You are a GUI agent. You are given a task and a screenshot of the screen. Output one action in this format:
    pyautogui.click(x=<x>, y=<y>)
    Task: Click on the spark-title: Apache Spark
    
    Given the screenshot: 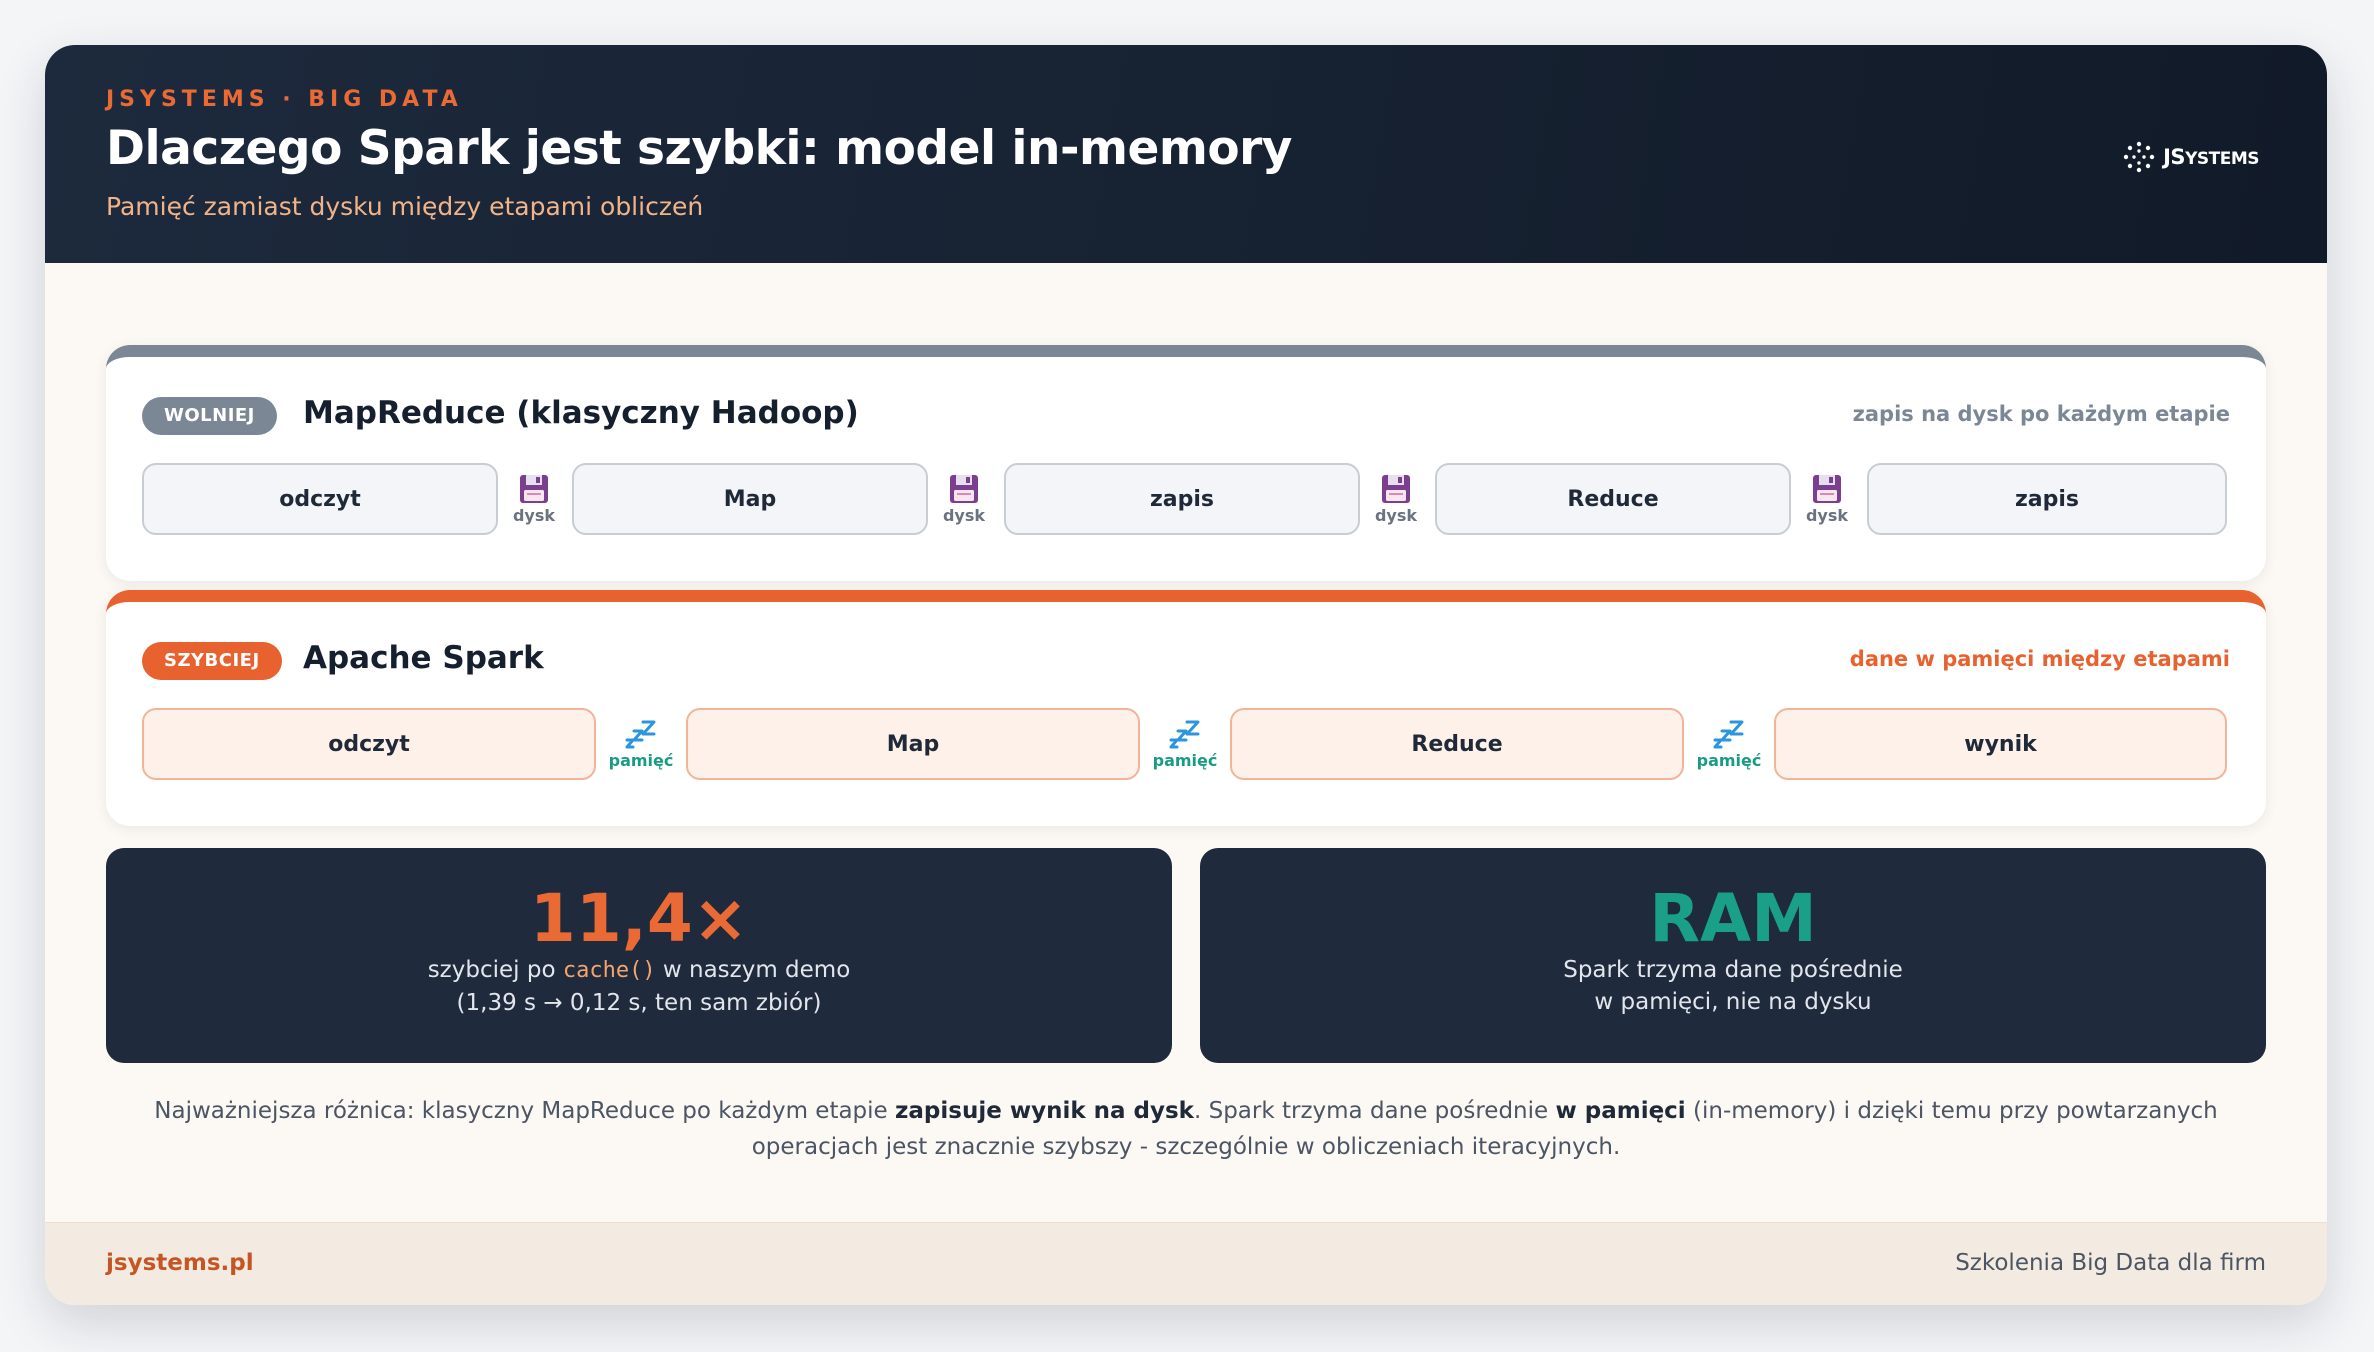 What is the action you would take?
    pyautogui.click(x=423, y=658)
    